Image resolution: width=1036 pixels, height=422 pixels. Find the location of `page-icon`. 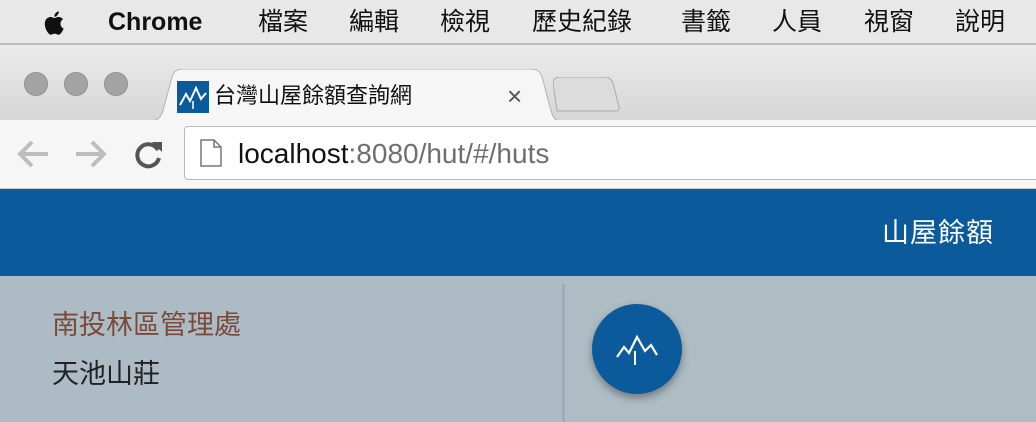

page-icon is located at coordinates (211, 153).